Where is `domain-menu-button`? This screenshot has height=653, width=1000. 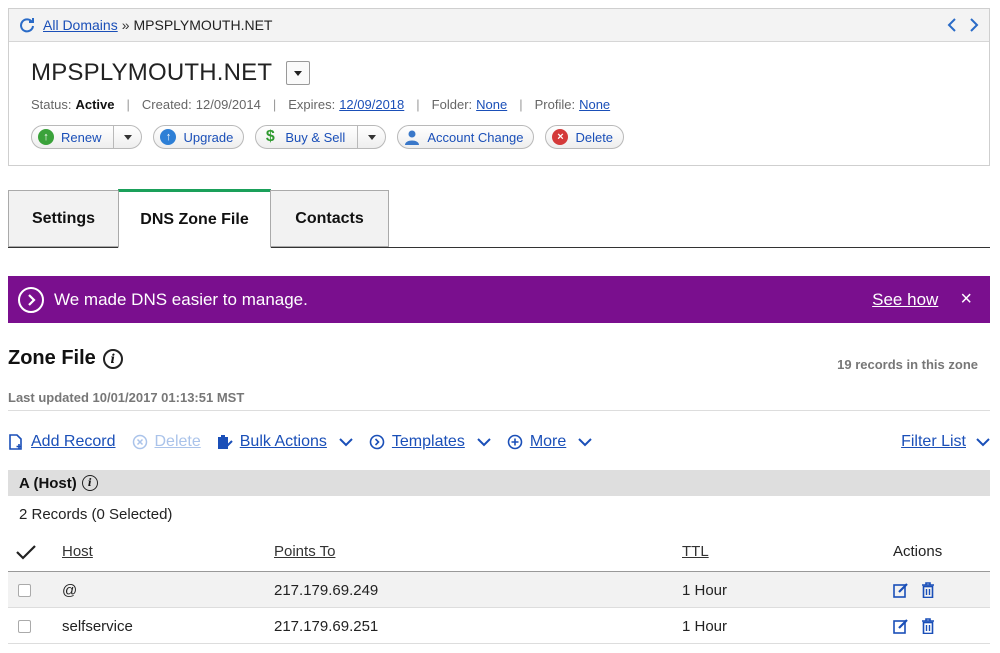
domain-menu-button is located at coordinates (298, 73).